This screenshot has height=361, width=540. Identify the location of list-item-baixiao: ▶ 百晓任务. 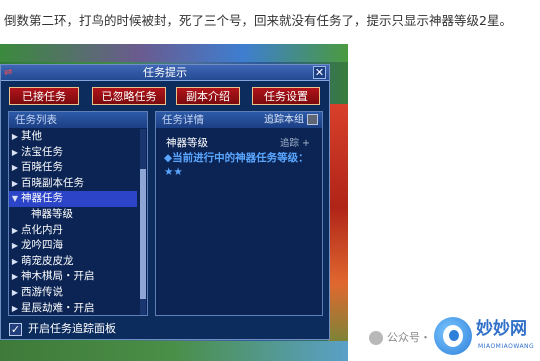
(73, 168).